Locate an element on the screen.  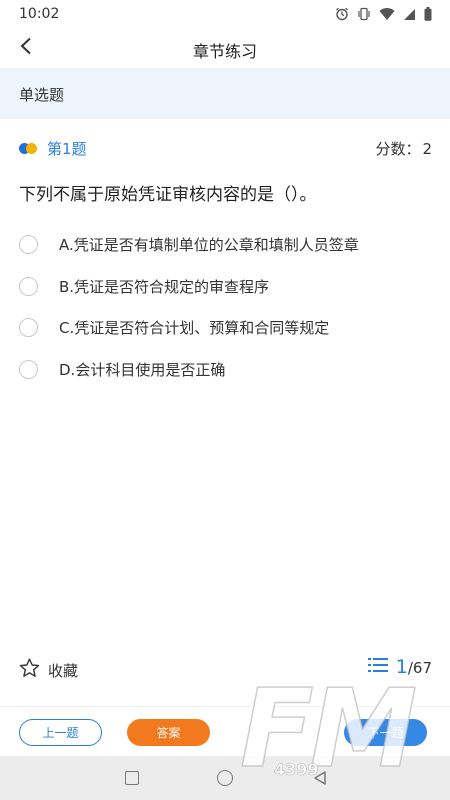
answer-button: 答案 is located at coordinates (168, 732).